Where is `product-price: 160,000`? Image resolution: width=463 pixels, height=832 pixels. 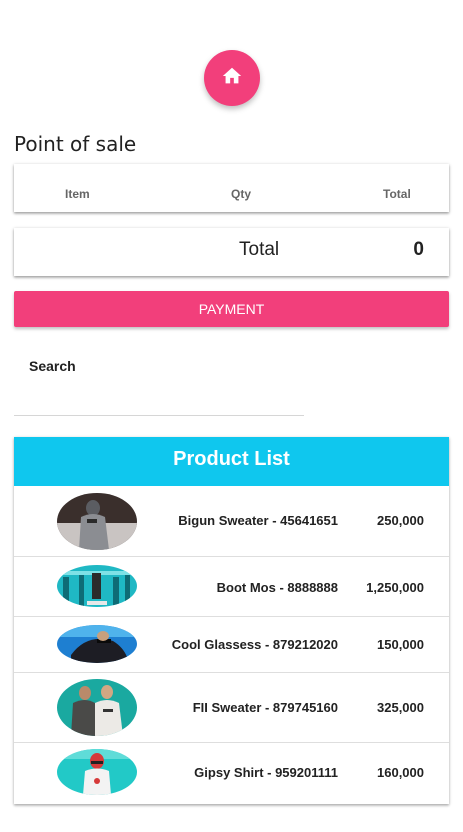
product-price: 160,000 is located at coordinates (400, 772).